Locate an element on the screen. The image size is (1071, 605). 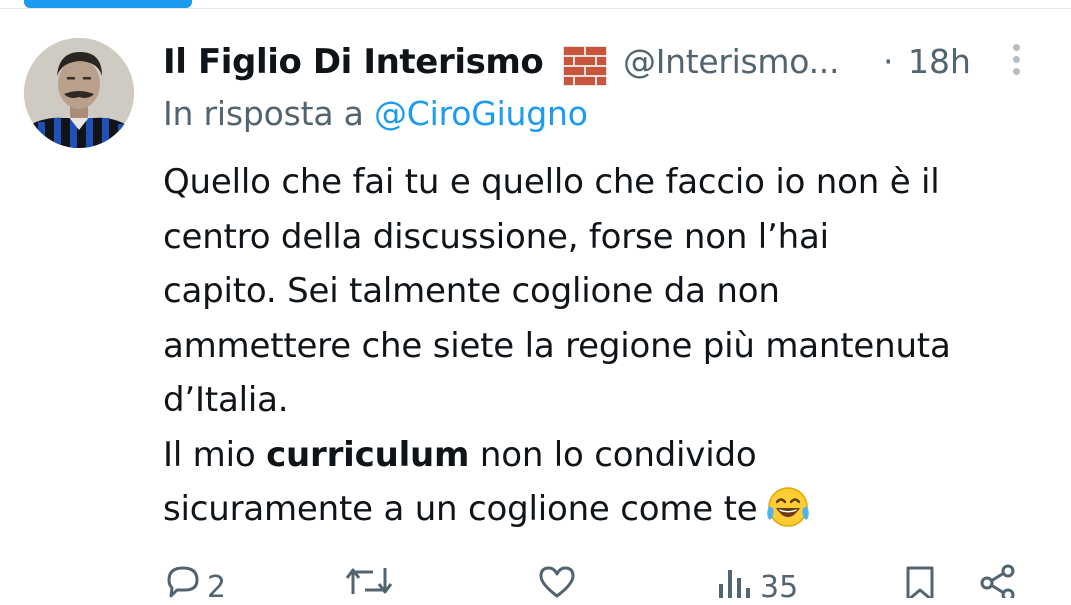
share-icon is located at coordinates (997, 581).